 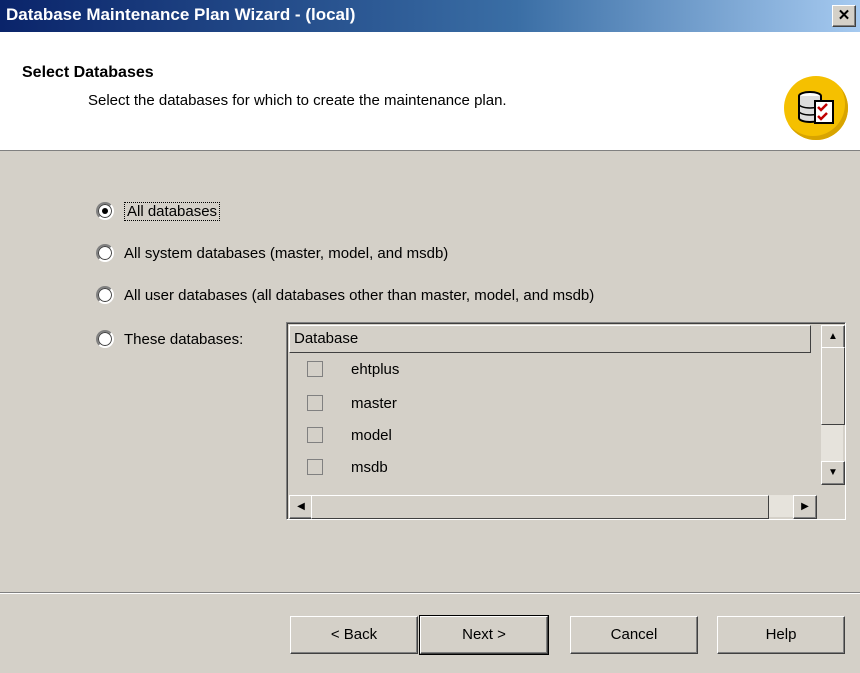 I want to click on radio-system-databases, so click(x=105, y=253).